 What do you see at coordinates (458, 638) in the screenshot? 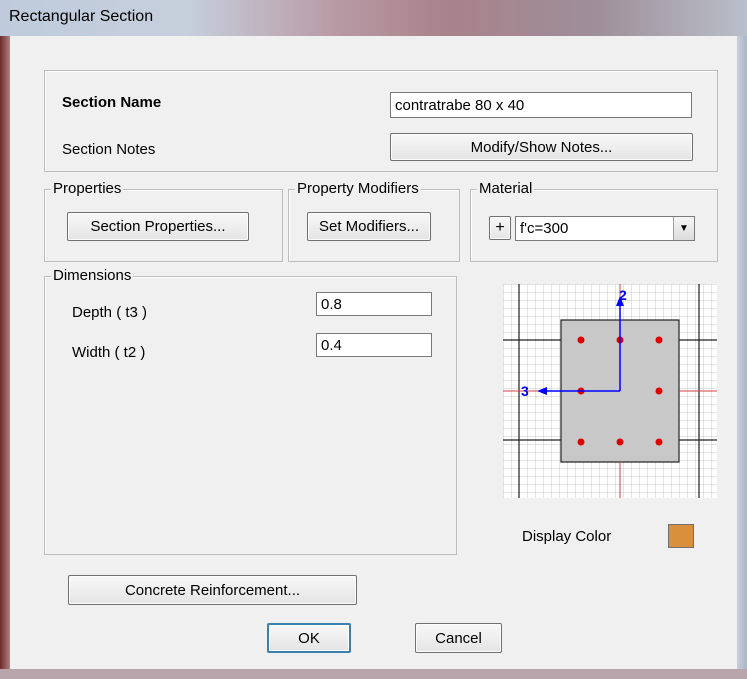
I see `cancel-button: Cancel` at bounding box center [458, 638].